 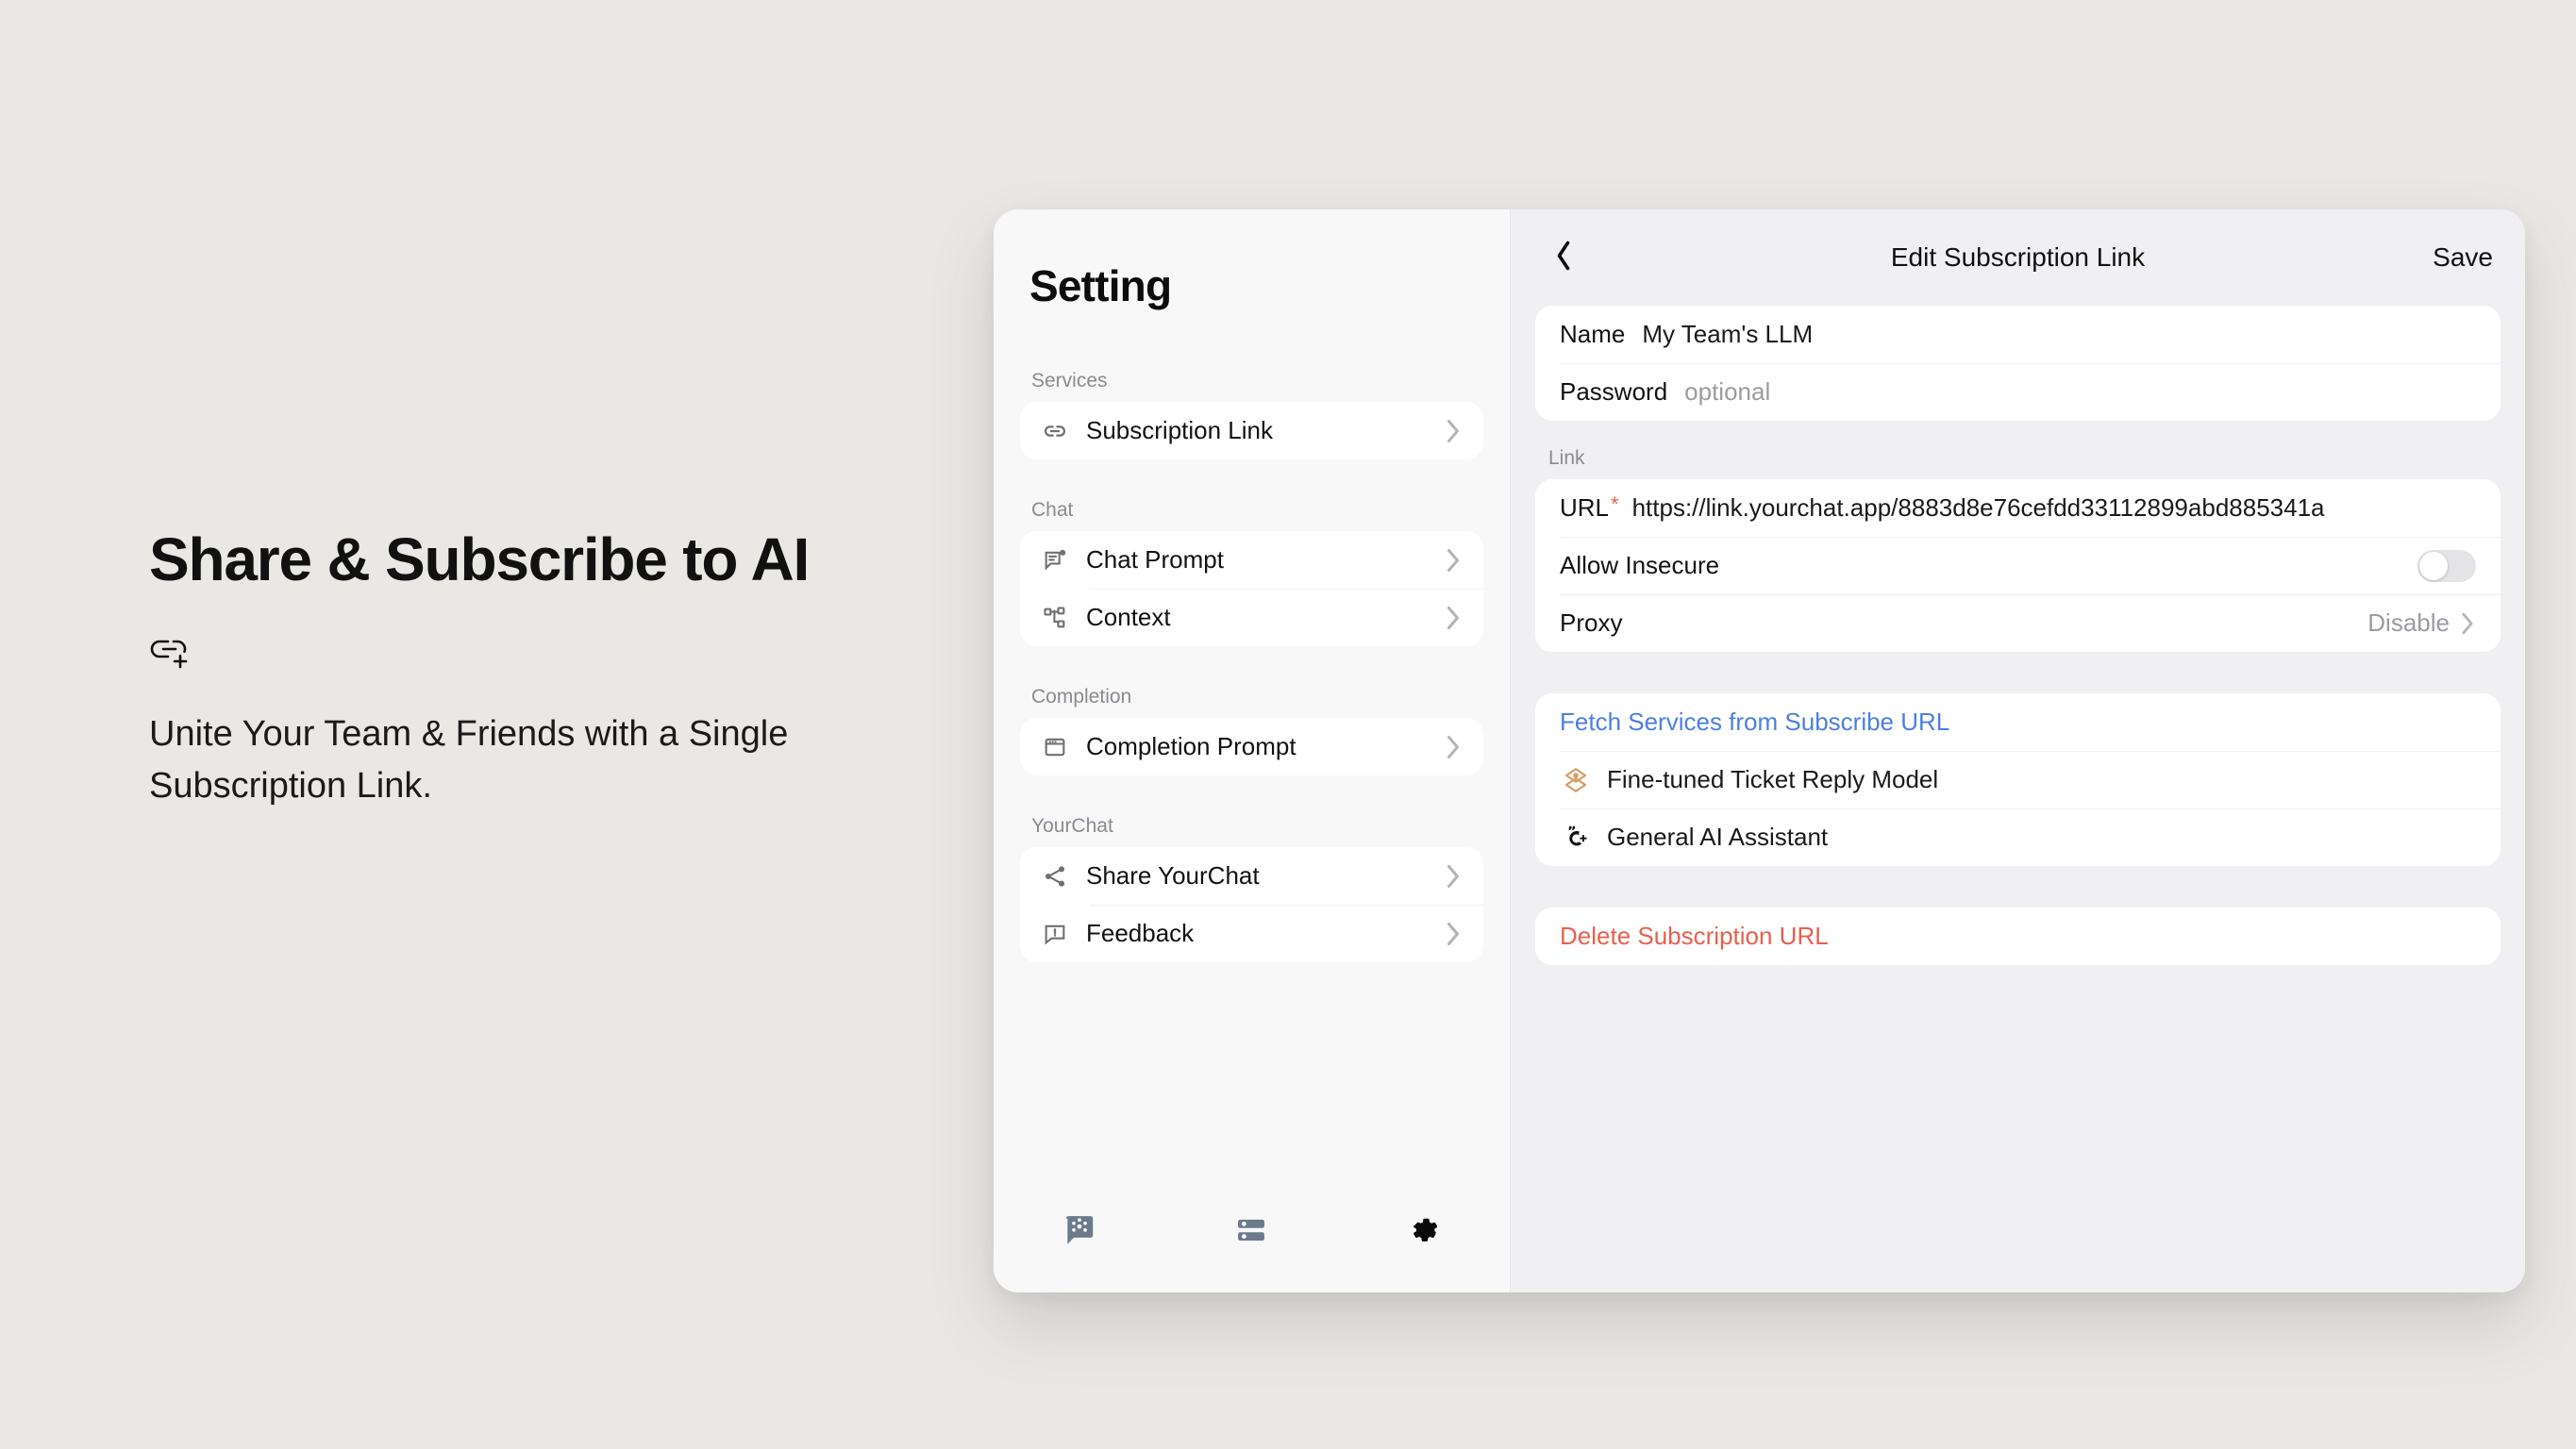 What do you see at coordinates (2018, 837) in the screenshot?
I see `service-item-row: General AI Assistant` at bounding box center [2018, 837].